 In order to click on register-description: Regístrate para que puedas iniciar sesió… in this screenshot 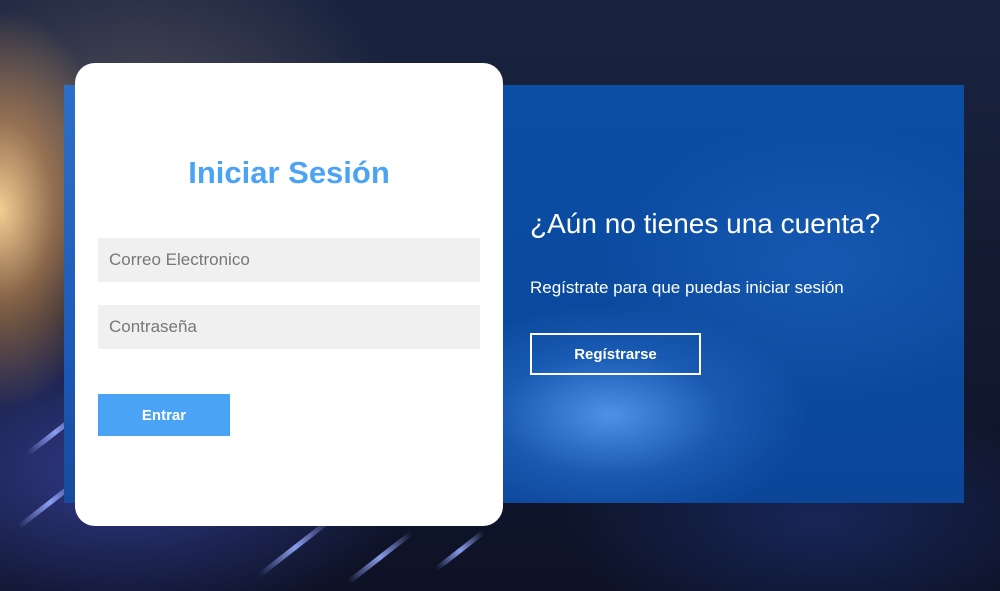, I will do `click(687, 287)`.